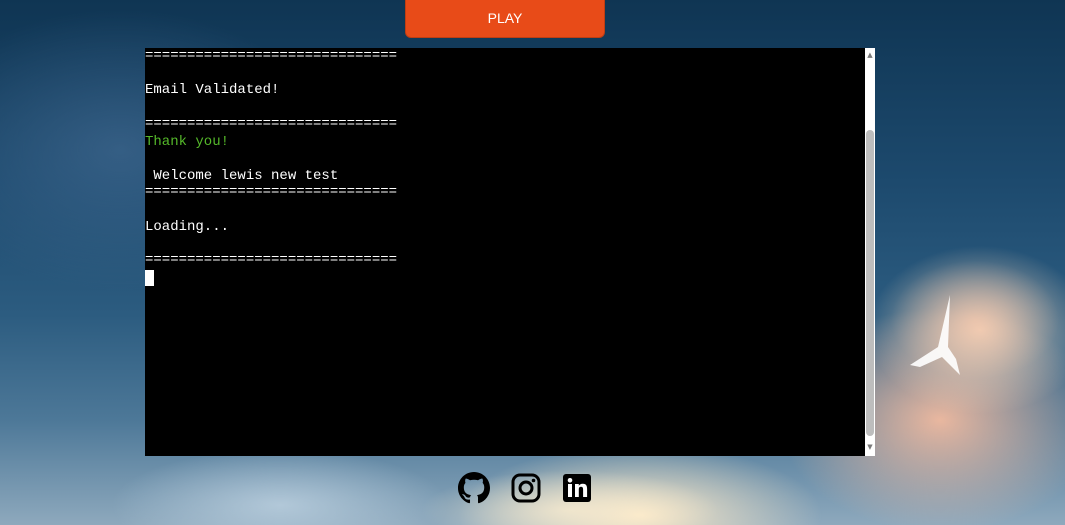  I want to click on linkedin-icon, so click(577, 488).